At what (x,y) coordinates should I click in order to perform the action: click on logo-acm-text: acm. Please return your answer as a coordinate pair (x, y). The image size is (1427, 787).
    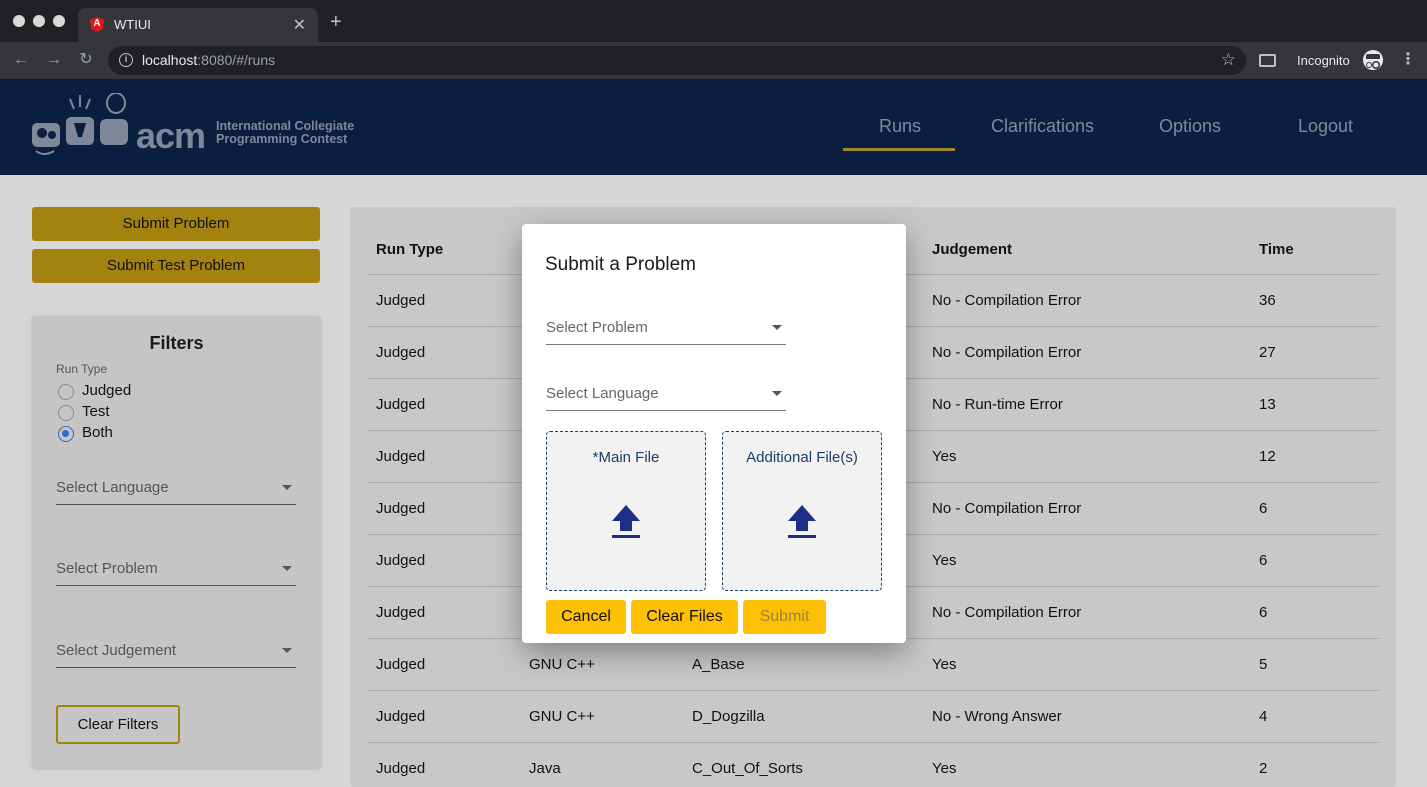
    Looking at the image, I should click on (171, 135).